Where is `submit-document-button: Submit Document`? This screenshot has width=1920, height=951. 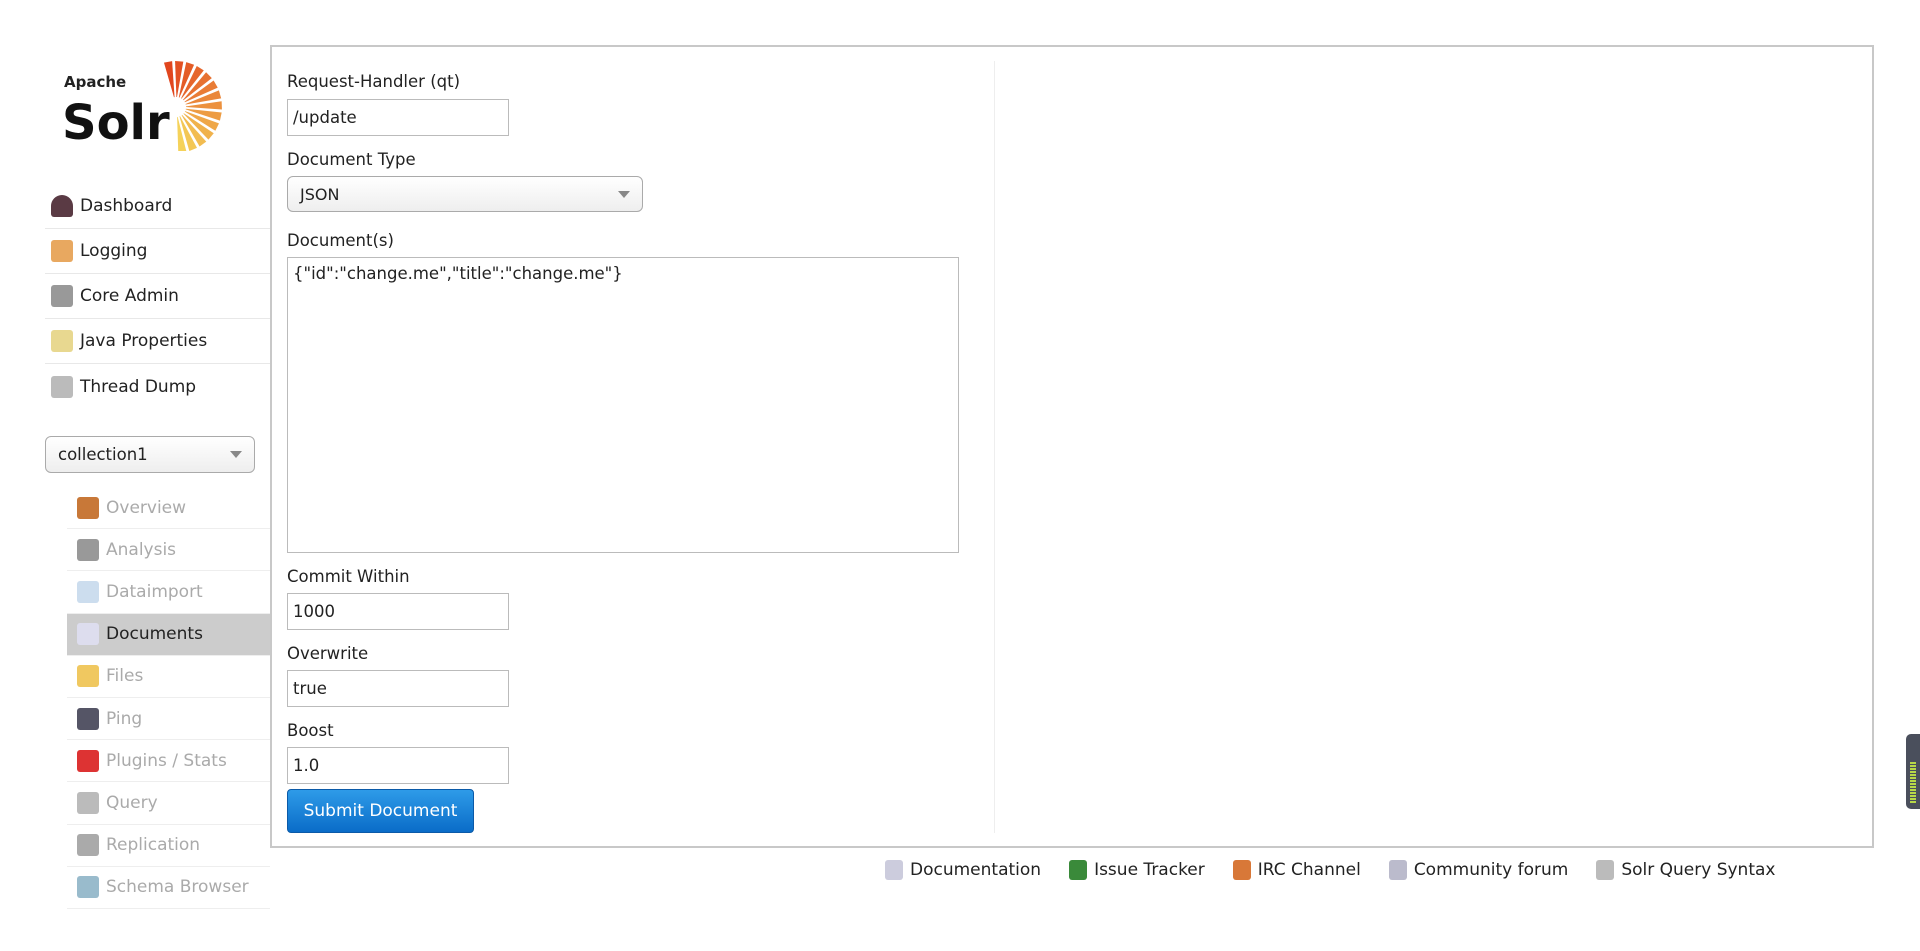
submit-document-button: Submit Document is located at coordinates (380, 811).